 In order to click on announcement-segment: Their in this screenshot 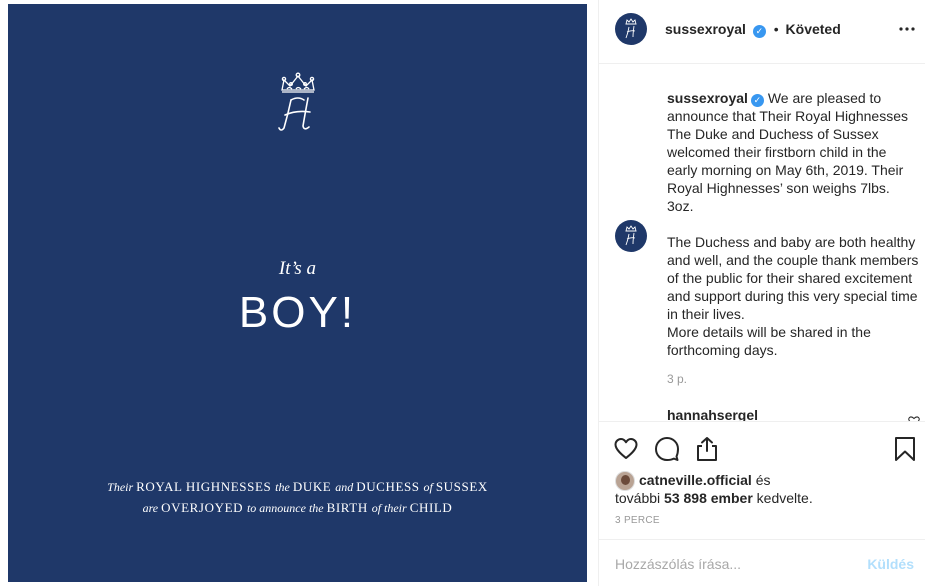, I will do `click(122, 487)`.